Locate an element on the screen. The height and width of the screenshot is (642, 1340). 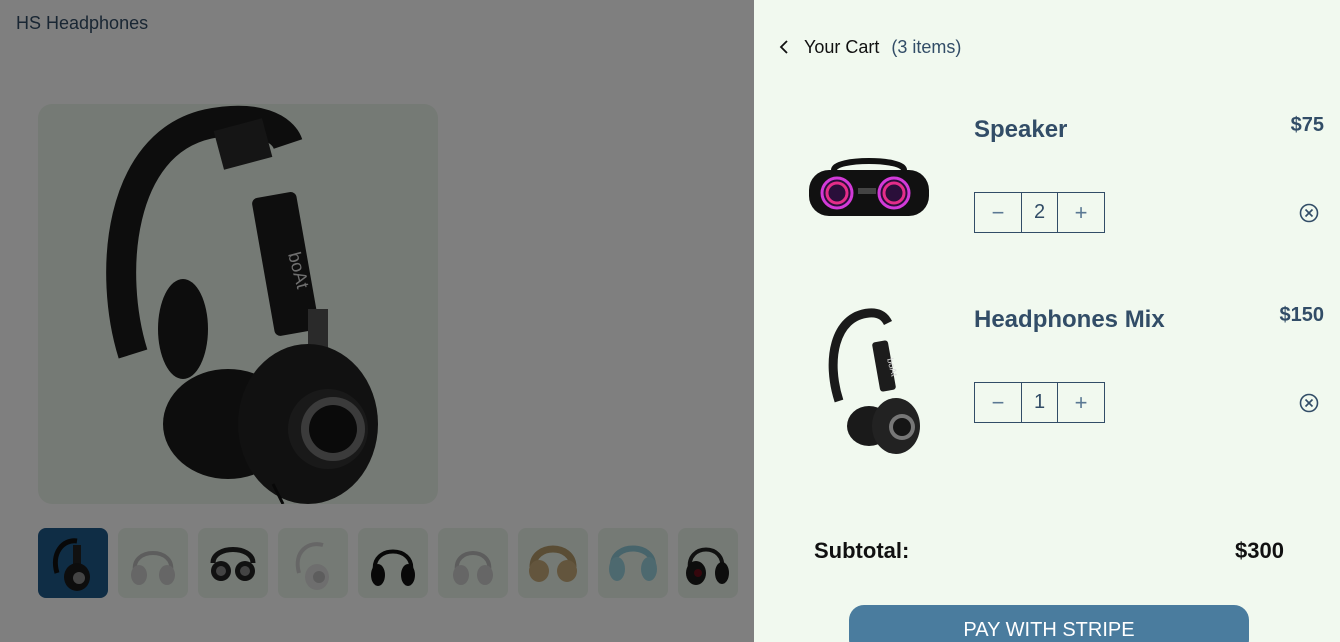
subtotal-value: $300 is located at coordinates (1259, 550).